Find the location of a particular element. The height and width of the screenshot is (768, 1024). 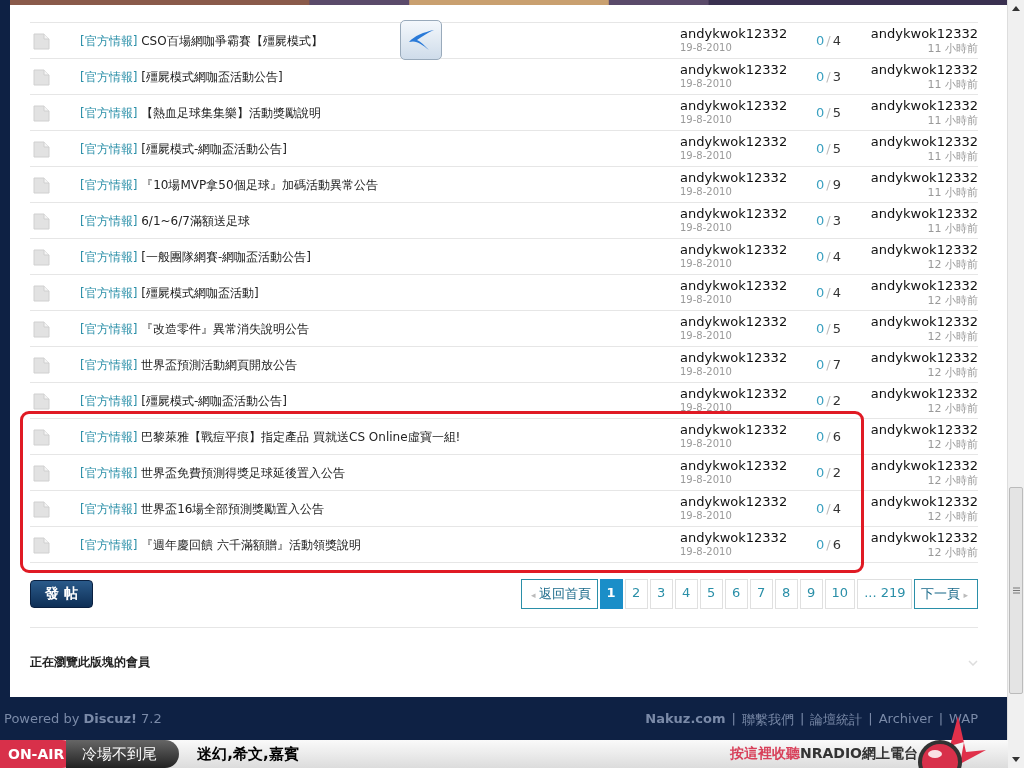

view-count: 5 is located at coordinates (836, 112).